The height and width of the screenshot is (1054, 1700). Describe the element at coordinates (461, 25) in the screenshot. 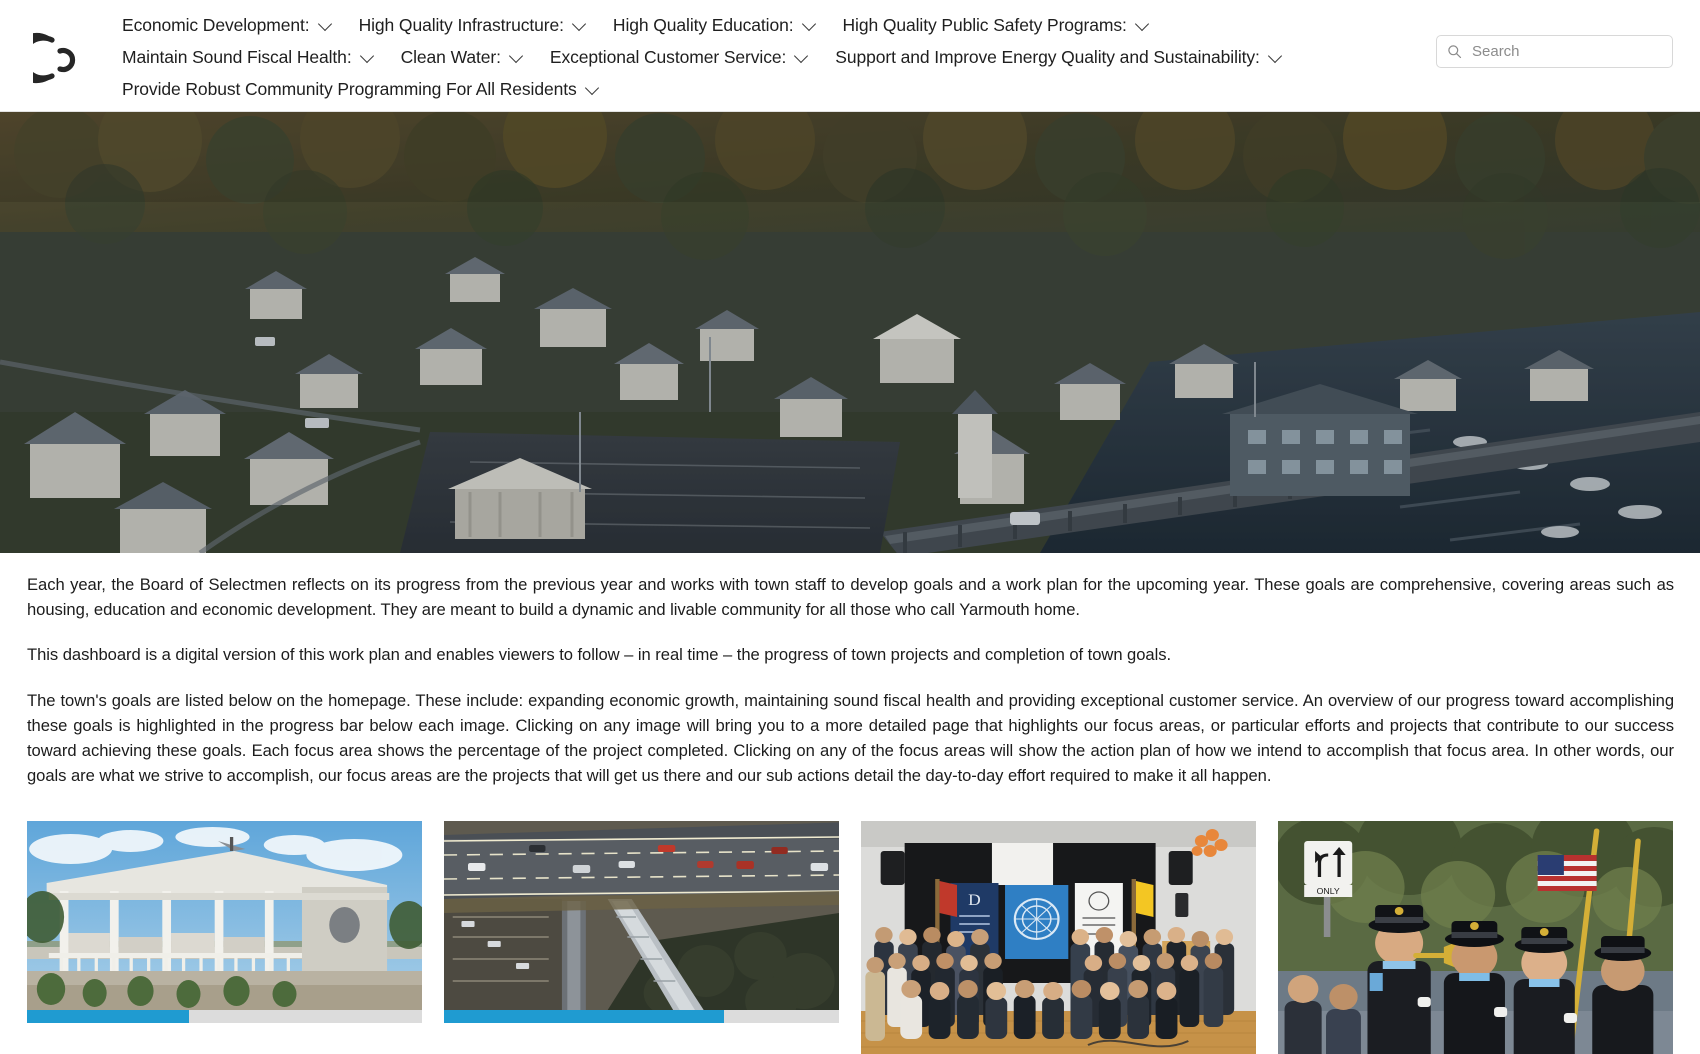

I see `nav-item-label: High Quality Infrastructure:` at that location.